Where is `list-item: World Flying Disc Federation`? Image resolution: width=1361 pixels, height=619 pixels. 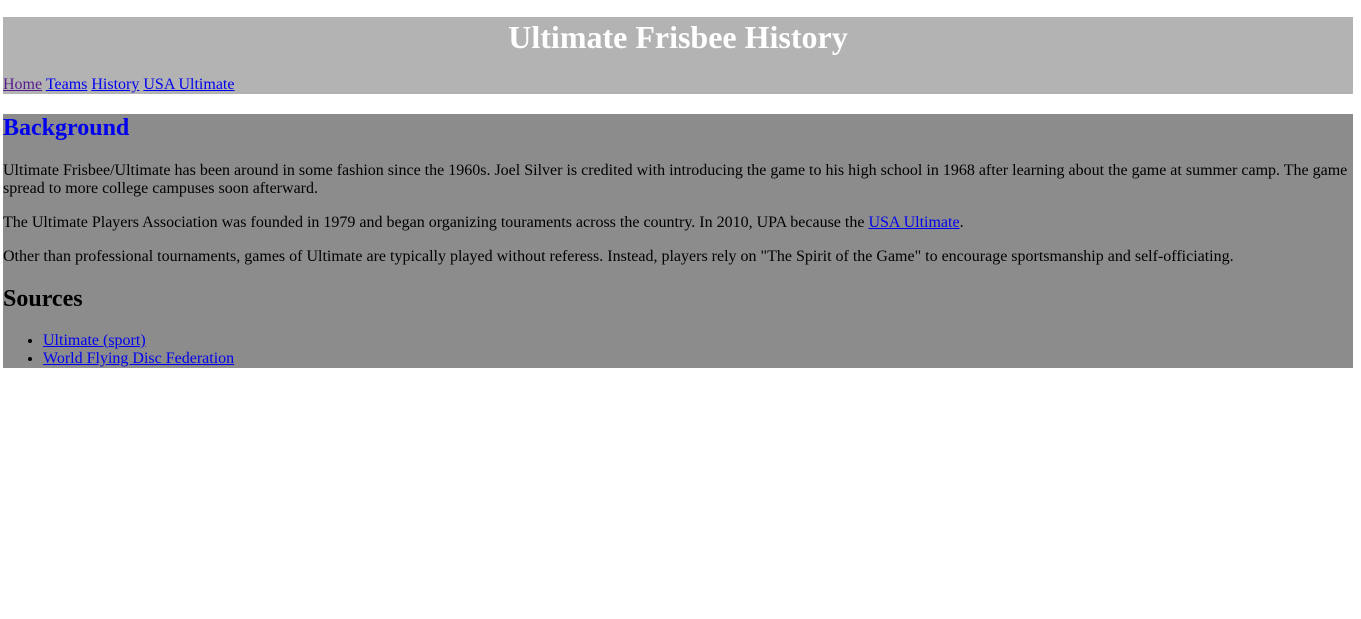
list-item: World Flying Disc Federation is located at coordinates (138, 359).